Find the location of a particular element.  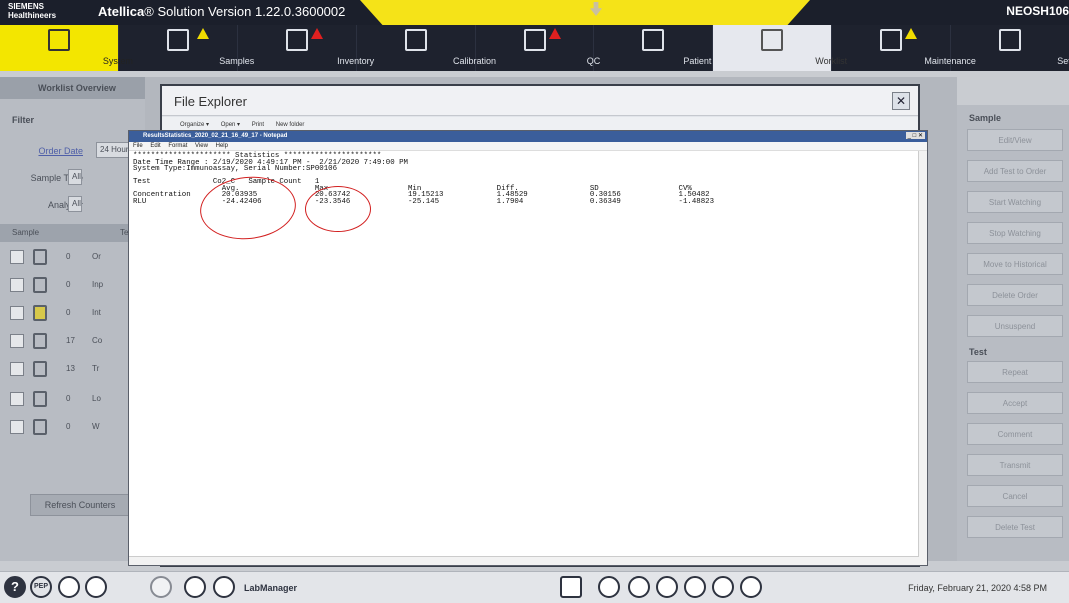

start-watching-button: Start Watching is located at coordinates (1015, 202).